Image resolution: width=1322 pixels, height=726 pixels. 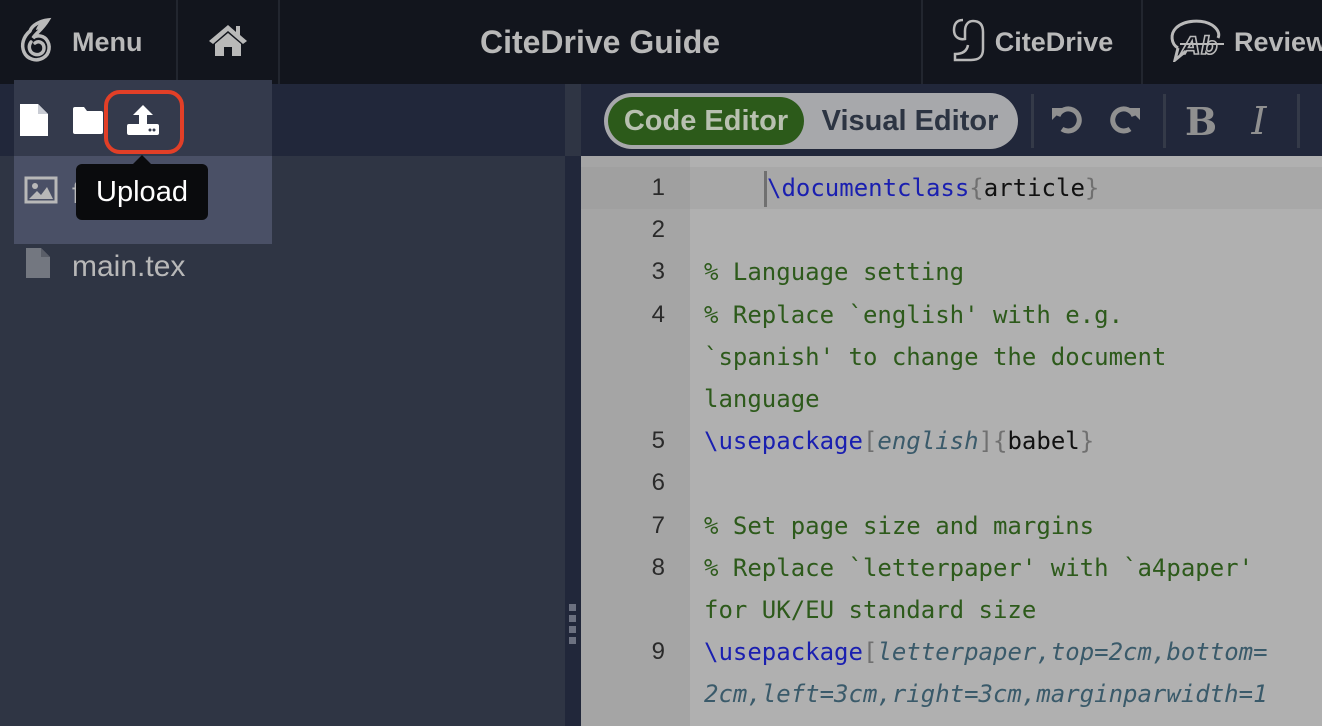 I want to click on image-icon, so click(x=41, y=194).